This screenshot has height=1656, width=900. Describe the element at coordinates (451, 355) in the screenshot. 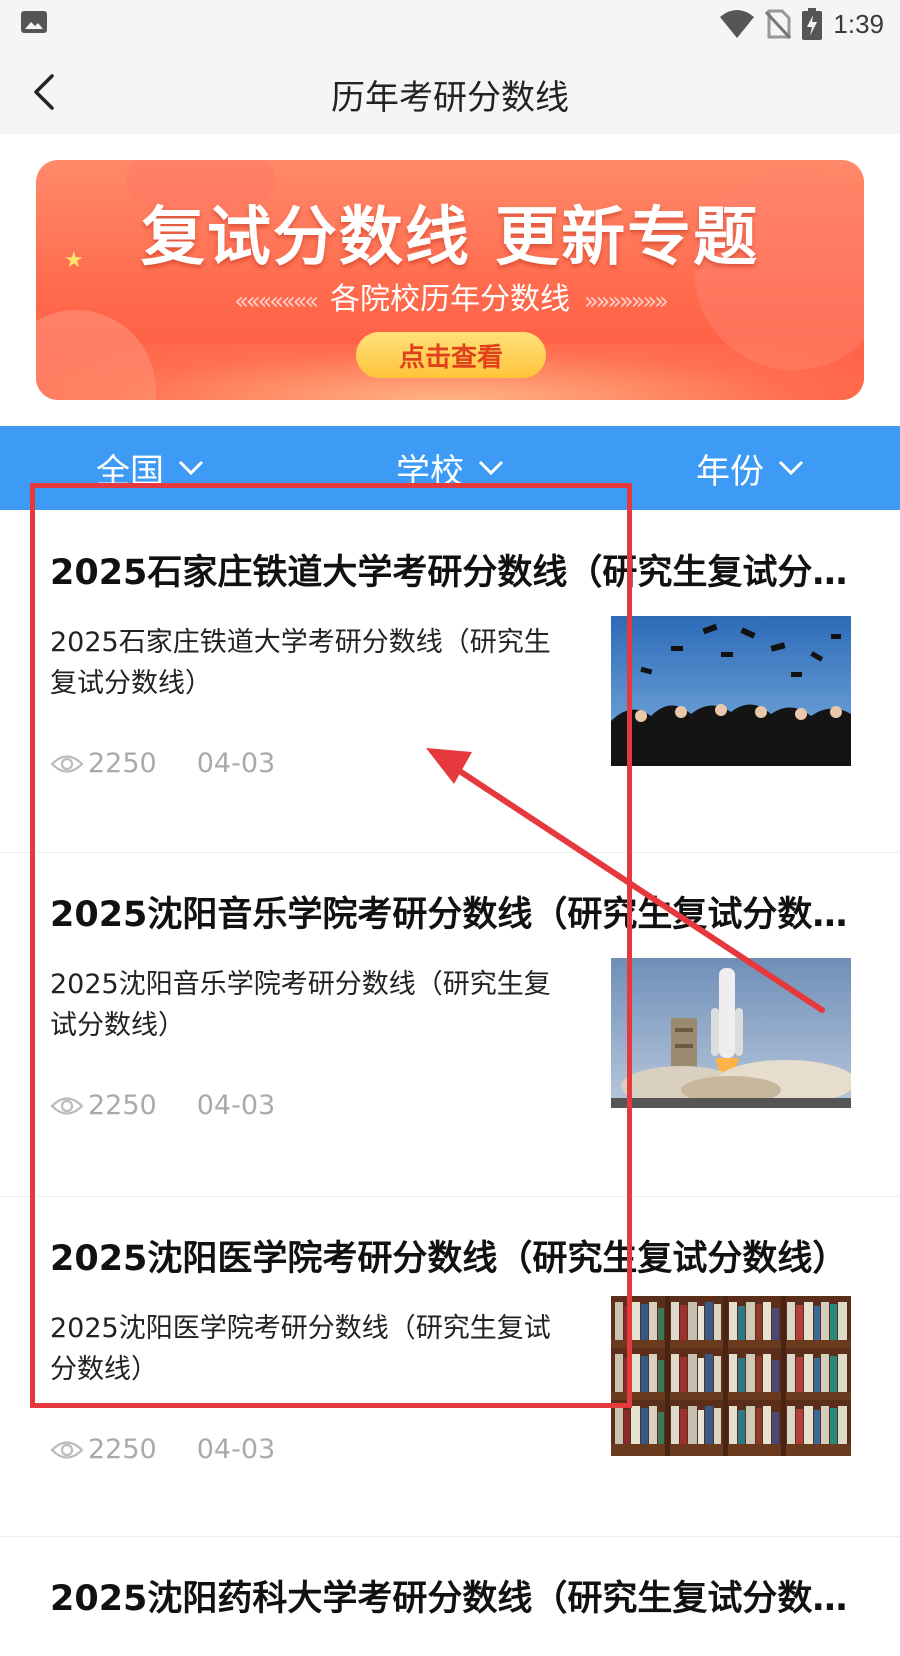

I see `view-button: 点击查看` at that location.